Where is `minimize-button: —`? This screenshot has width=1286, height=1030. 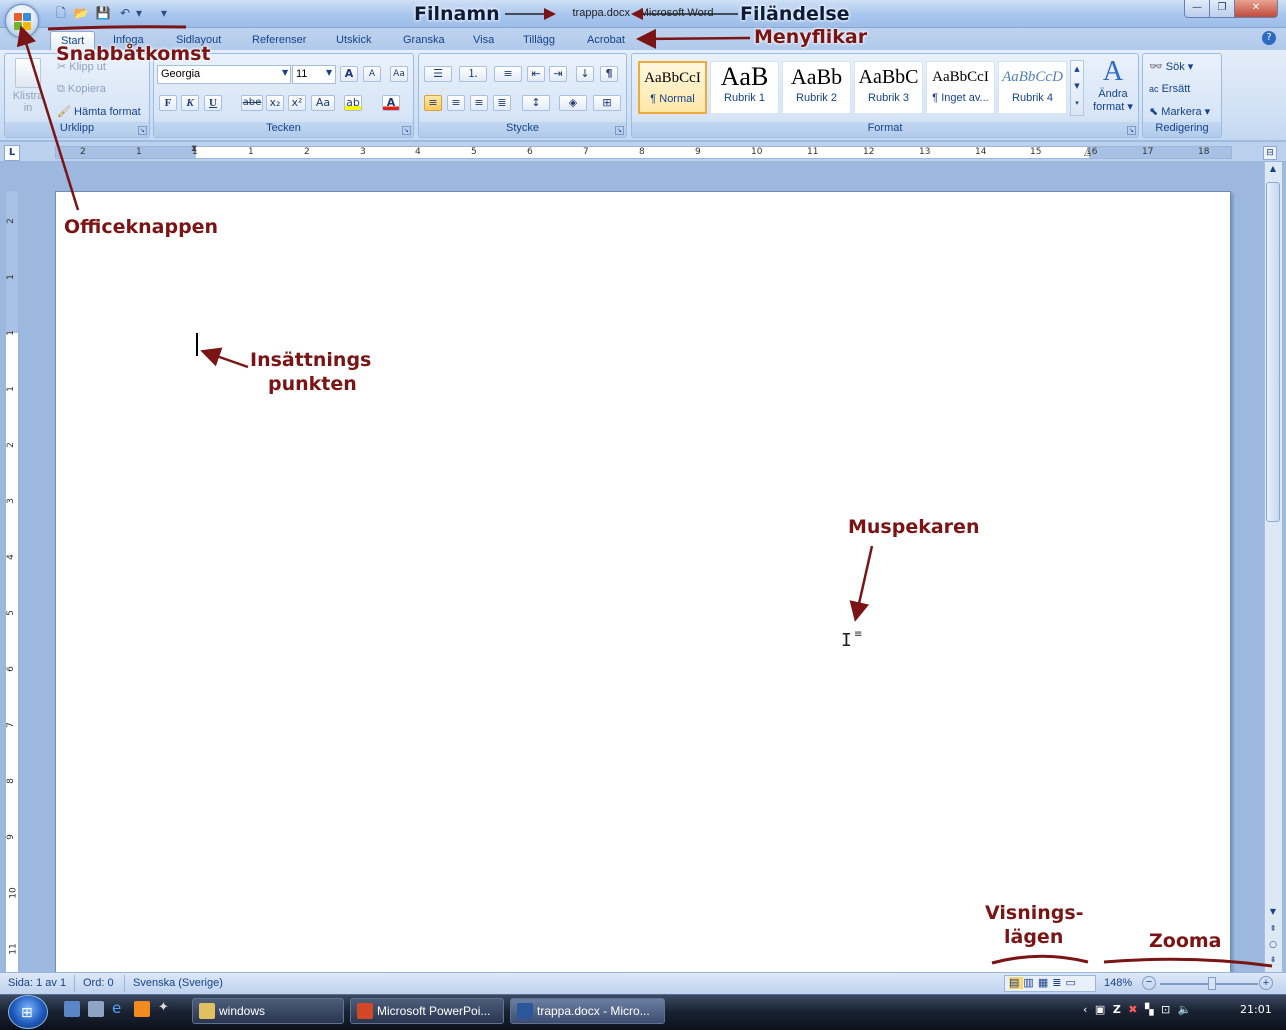 minimize-button: — is located at coordinates (1197, 9).